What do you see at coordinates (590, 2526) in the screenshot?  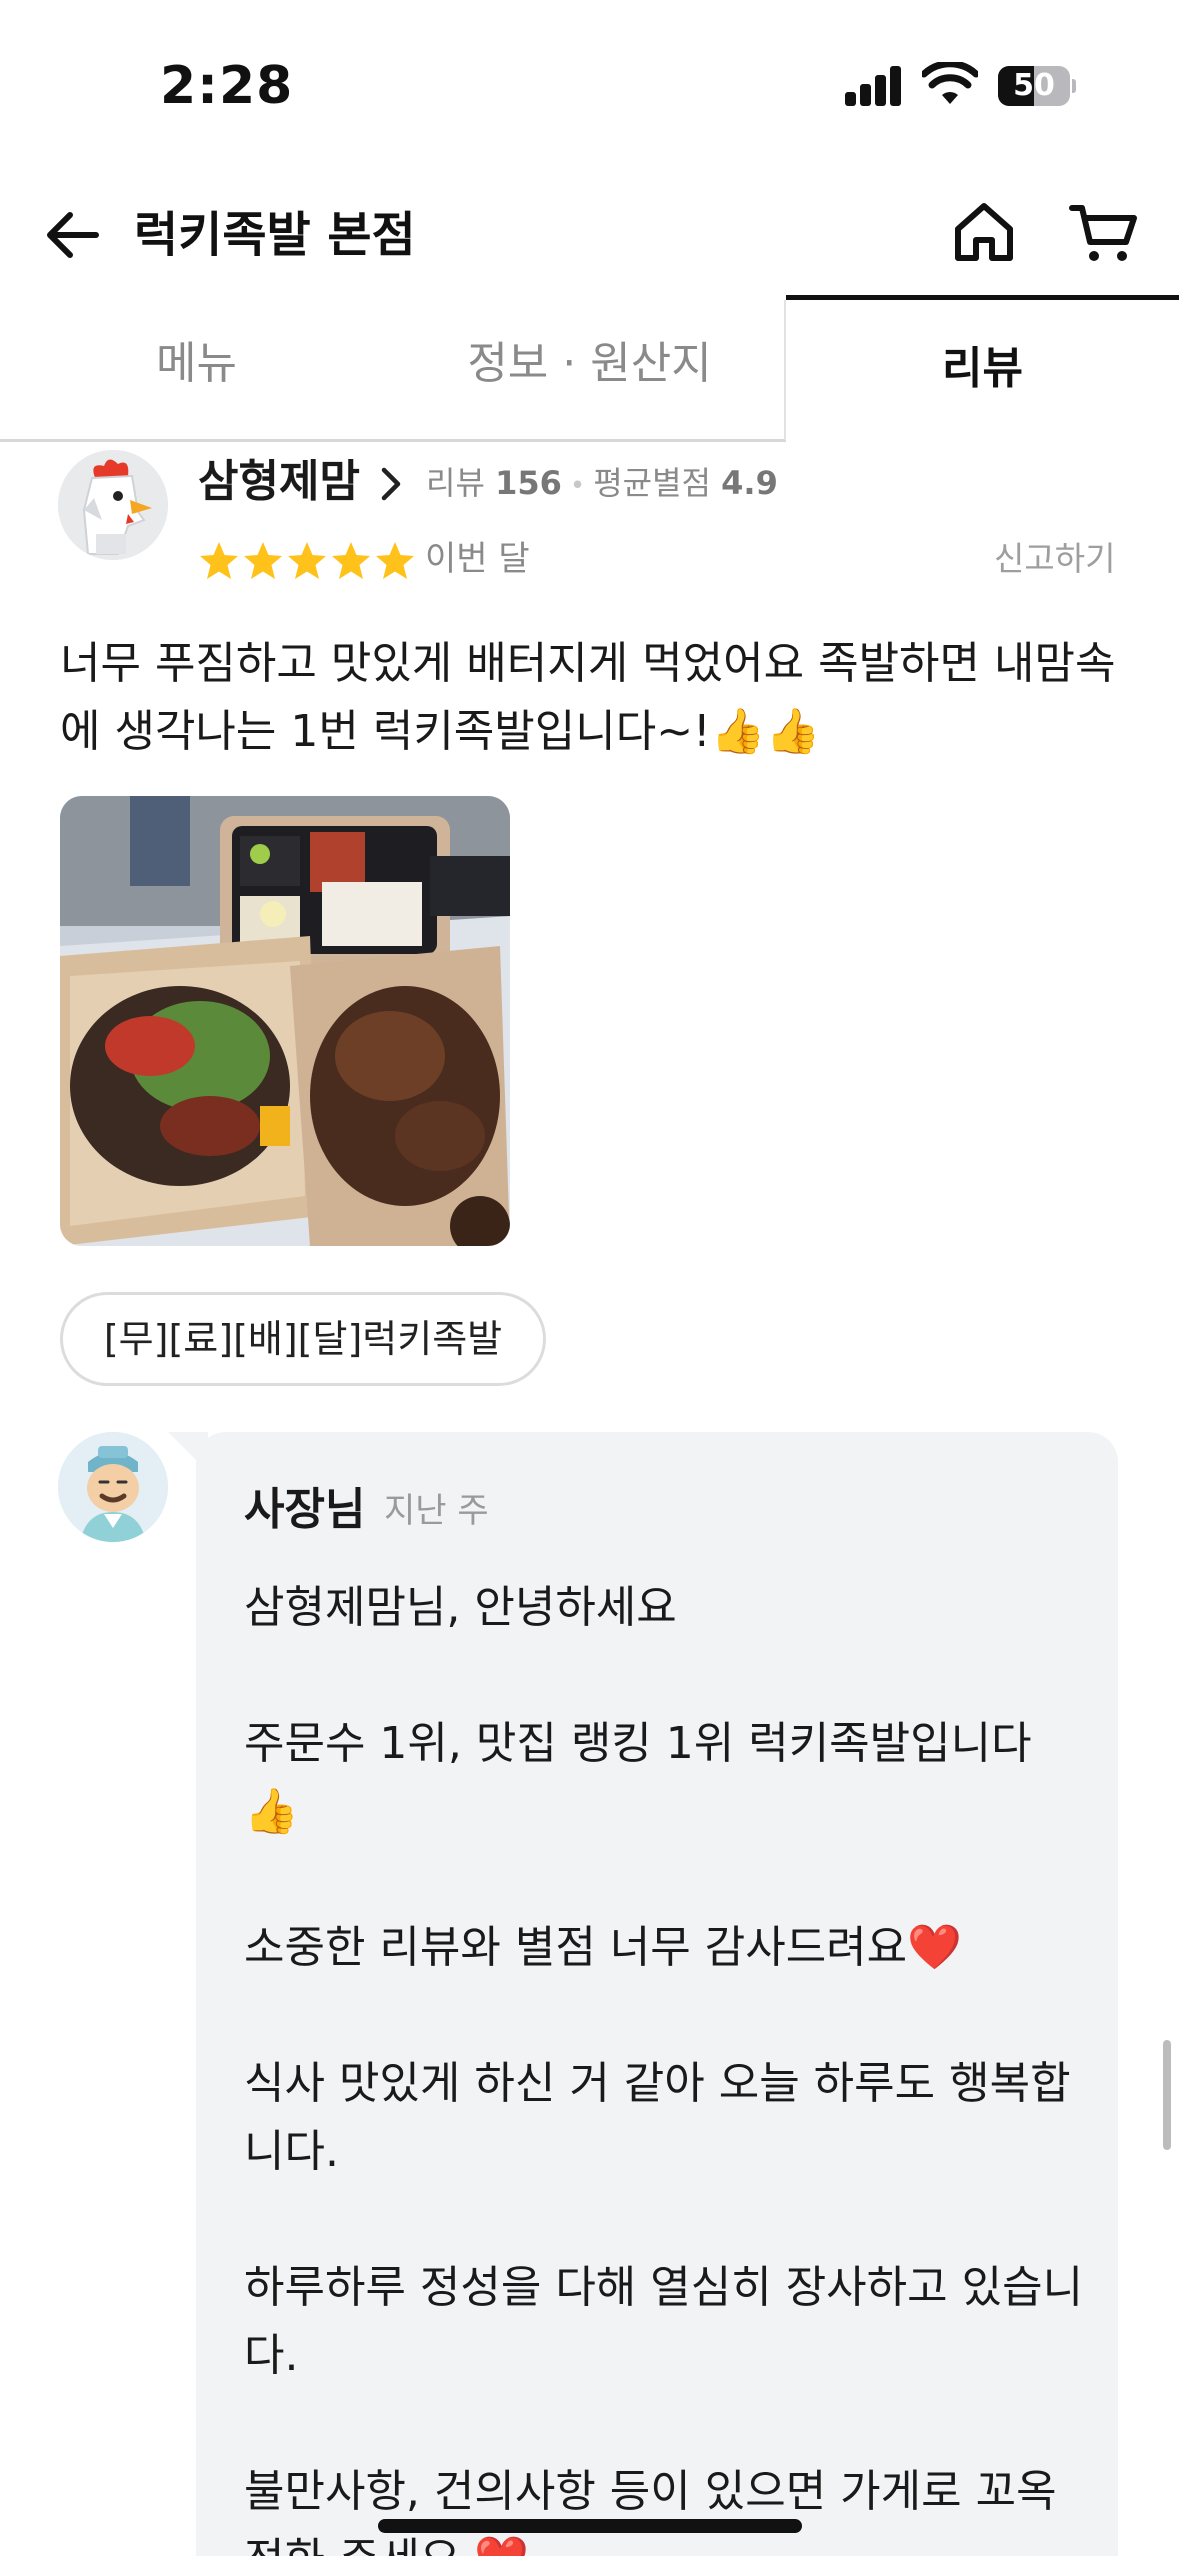 I see `home-indicator` at bounding box center [590, 2526].